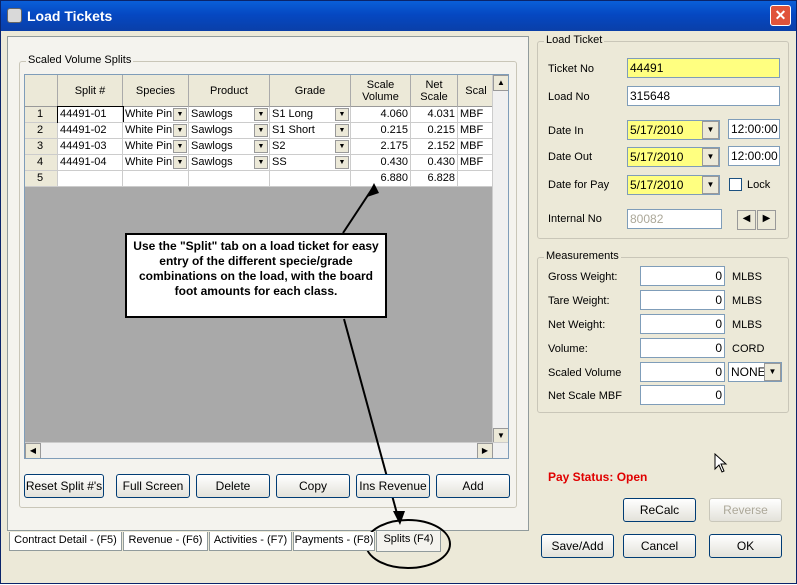 The width and height of the screenshot is (797, 585). Describe the element at coordinates (682, 300) in the screenshot. I see `tare-weight-input: 0` at that location.